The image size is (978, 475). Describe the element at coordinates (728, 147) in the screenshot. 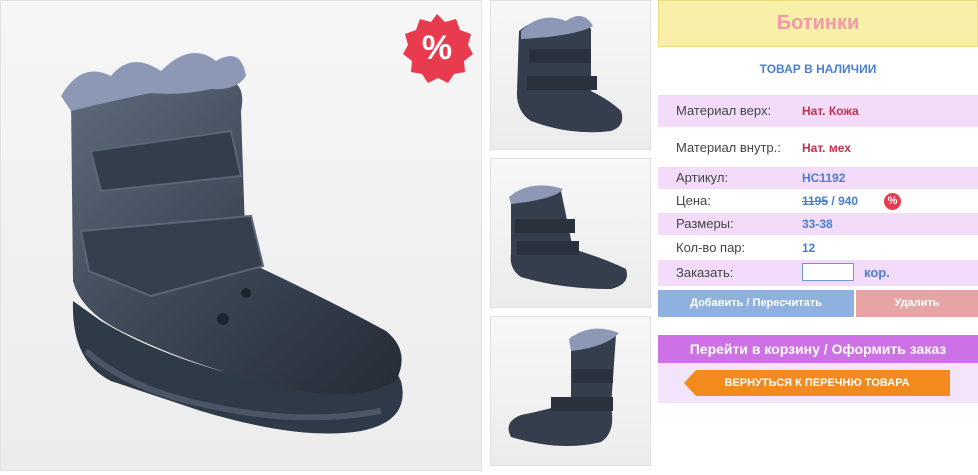

I see `detail-label: Материал внутр.:` at that location.